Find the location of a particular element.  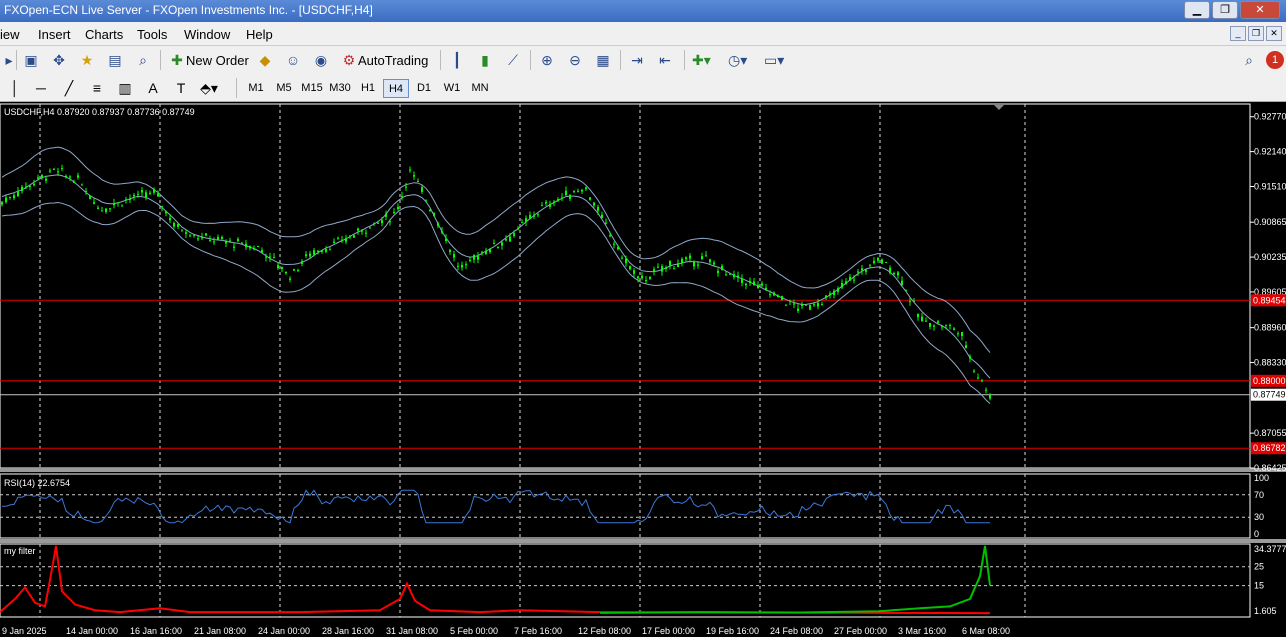

time-label: 19 Feb 16:00 is located at coordinates (732, 631).